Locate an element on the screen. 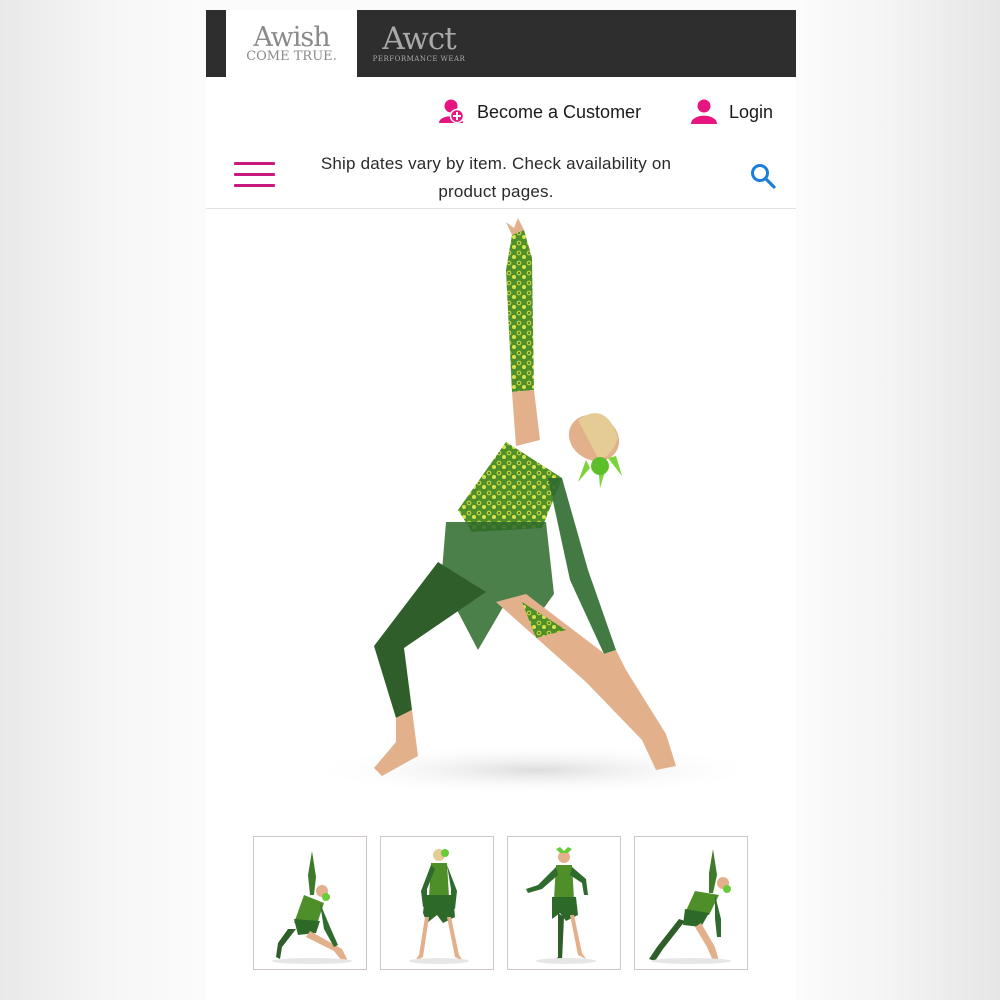 This screenshot has width=1000, height=1000. add-user-icon is located at coordinates (452, 111).